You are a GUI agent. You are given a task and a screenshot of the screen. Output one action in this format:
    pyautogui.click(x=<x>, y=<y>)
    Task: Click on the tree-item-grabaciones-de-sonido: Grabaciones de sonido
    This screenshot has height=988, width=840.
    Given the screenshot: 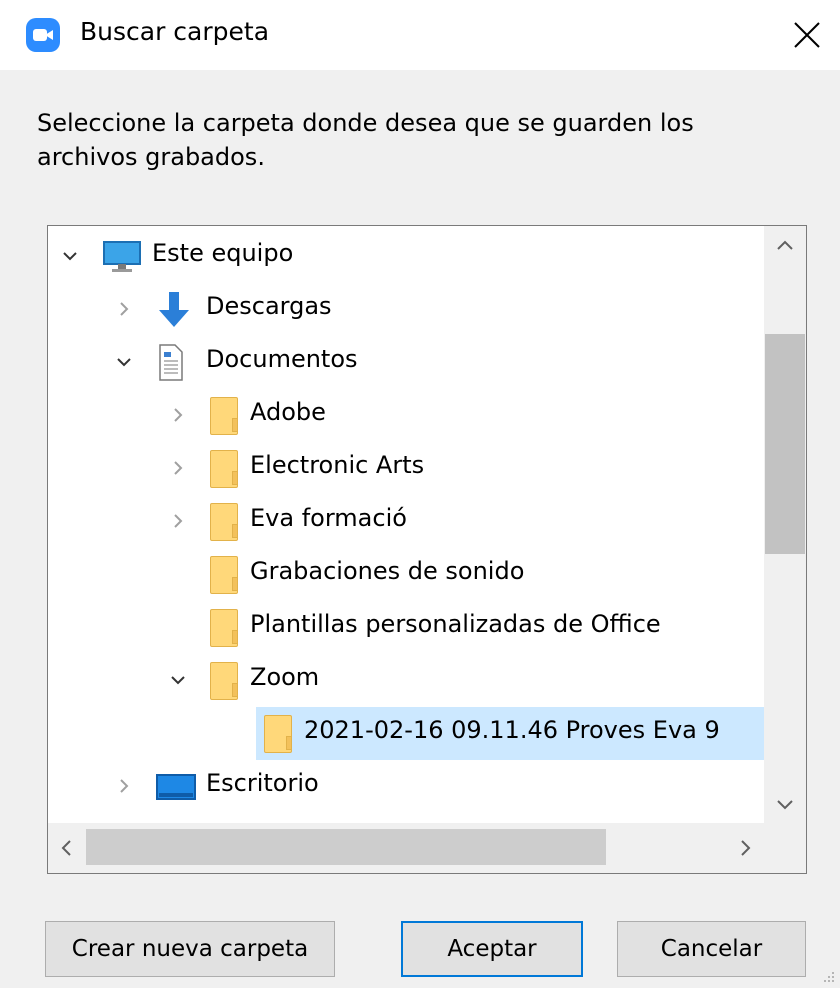 What is the action you would take?
    pyautogui.click(x=406, y=574)
    